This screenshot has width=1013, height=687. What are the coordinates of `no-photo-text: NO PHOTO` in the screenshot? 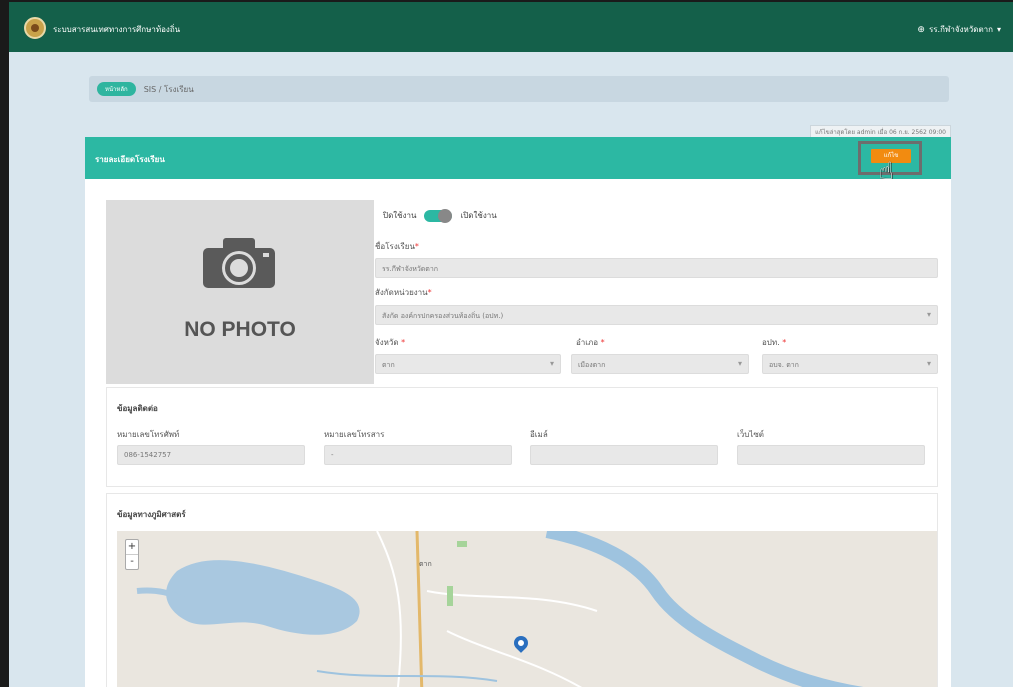 It's located at (240, 329).